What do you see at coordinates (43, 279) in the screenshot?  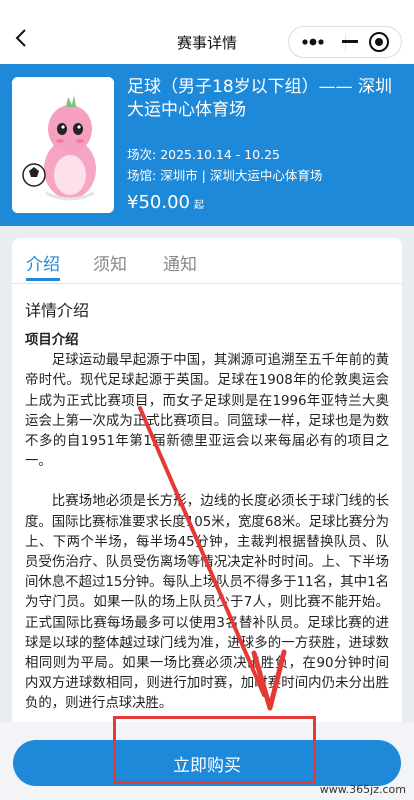 I see `tab-active-indicator` at bounding box center [43, 279].